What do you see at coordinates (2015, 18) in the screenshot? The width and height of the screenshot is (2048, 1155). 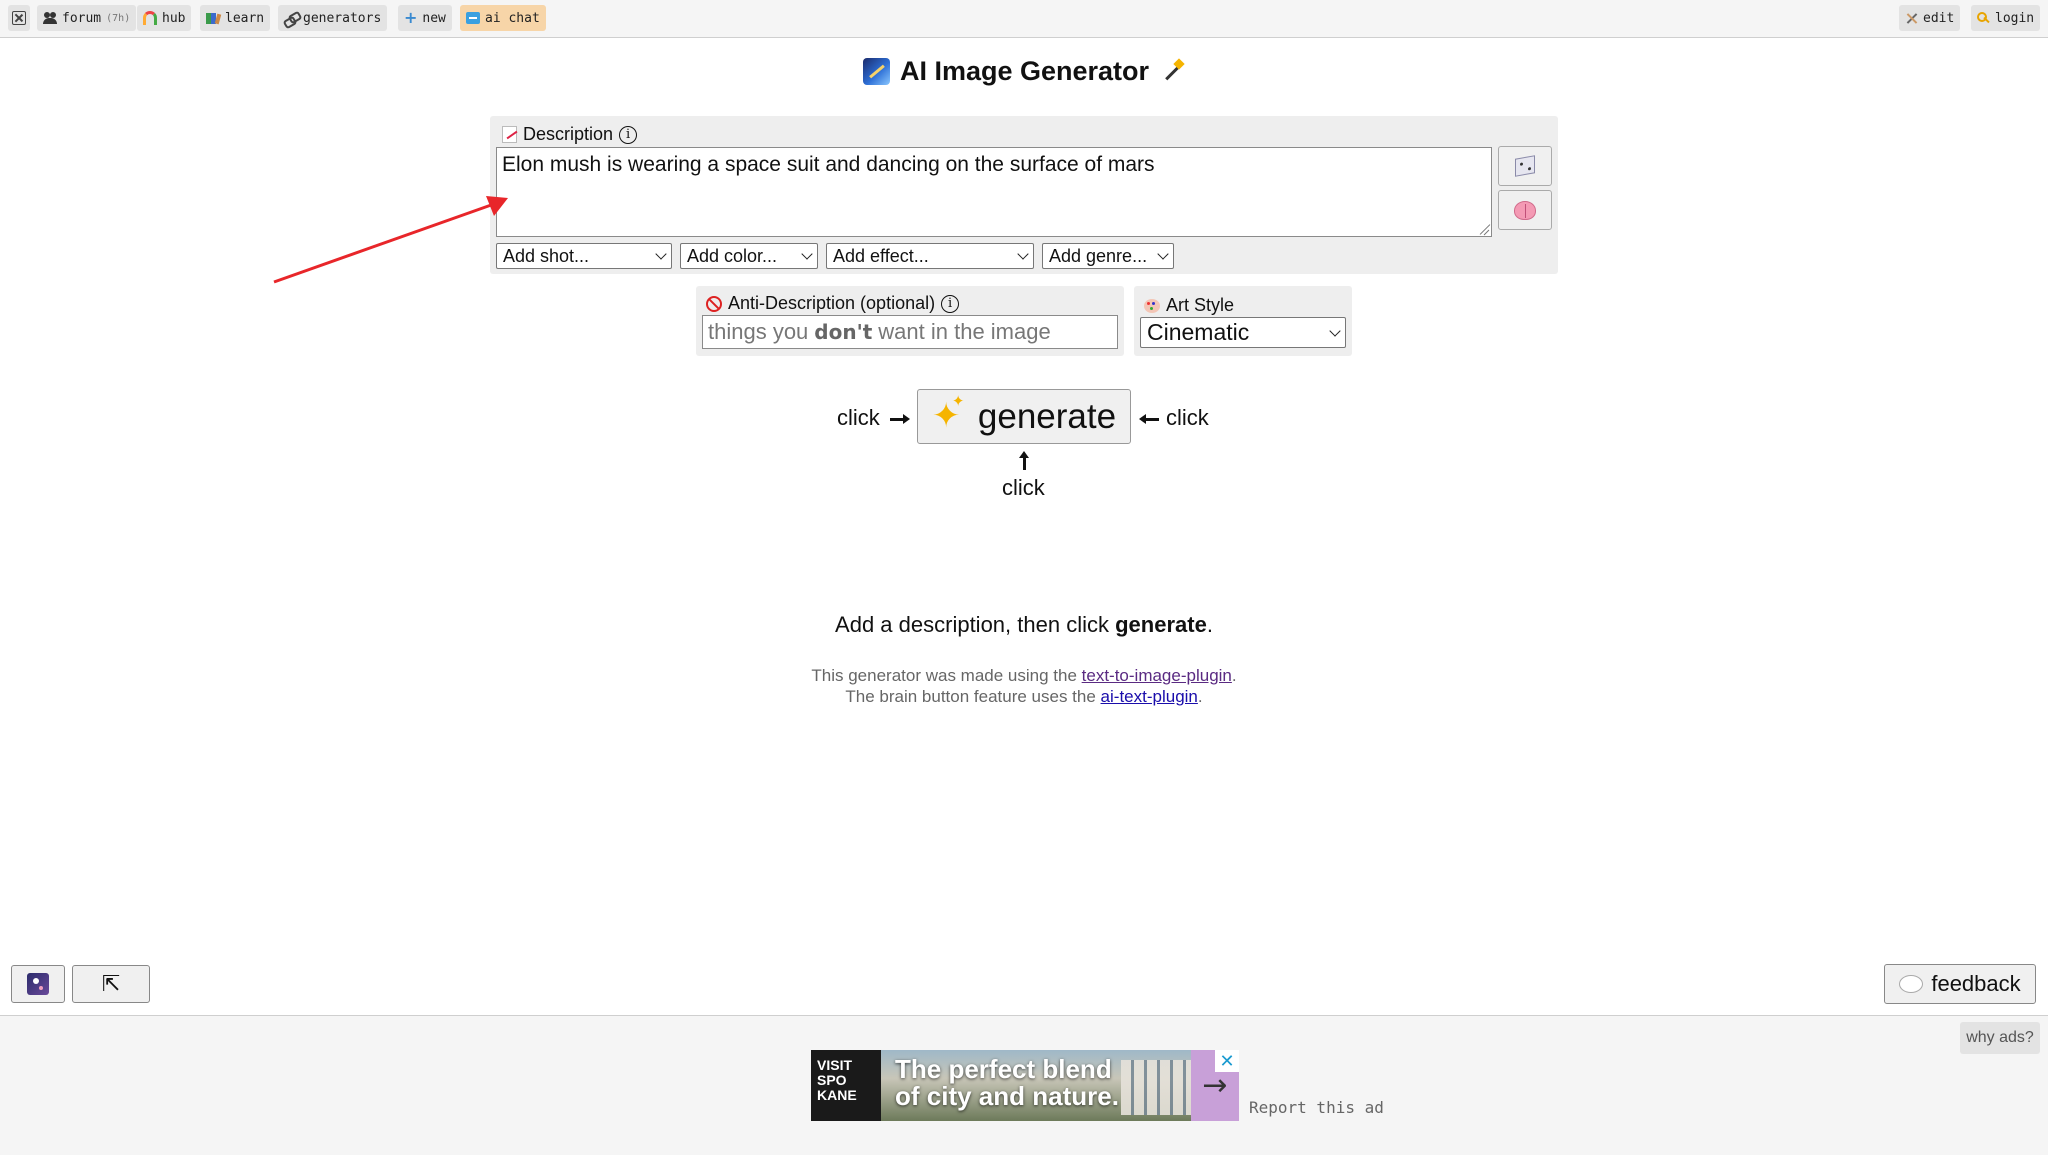 I see `nav-login-label: login` at bounding box center [2015, 18].